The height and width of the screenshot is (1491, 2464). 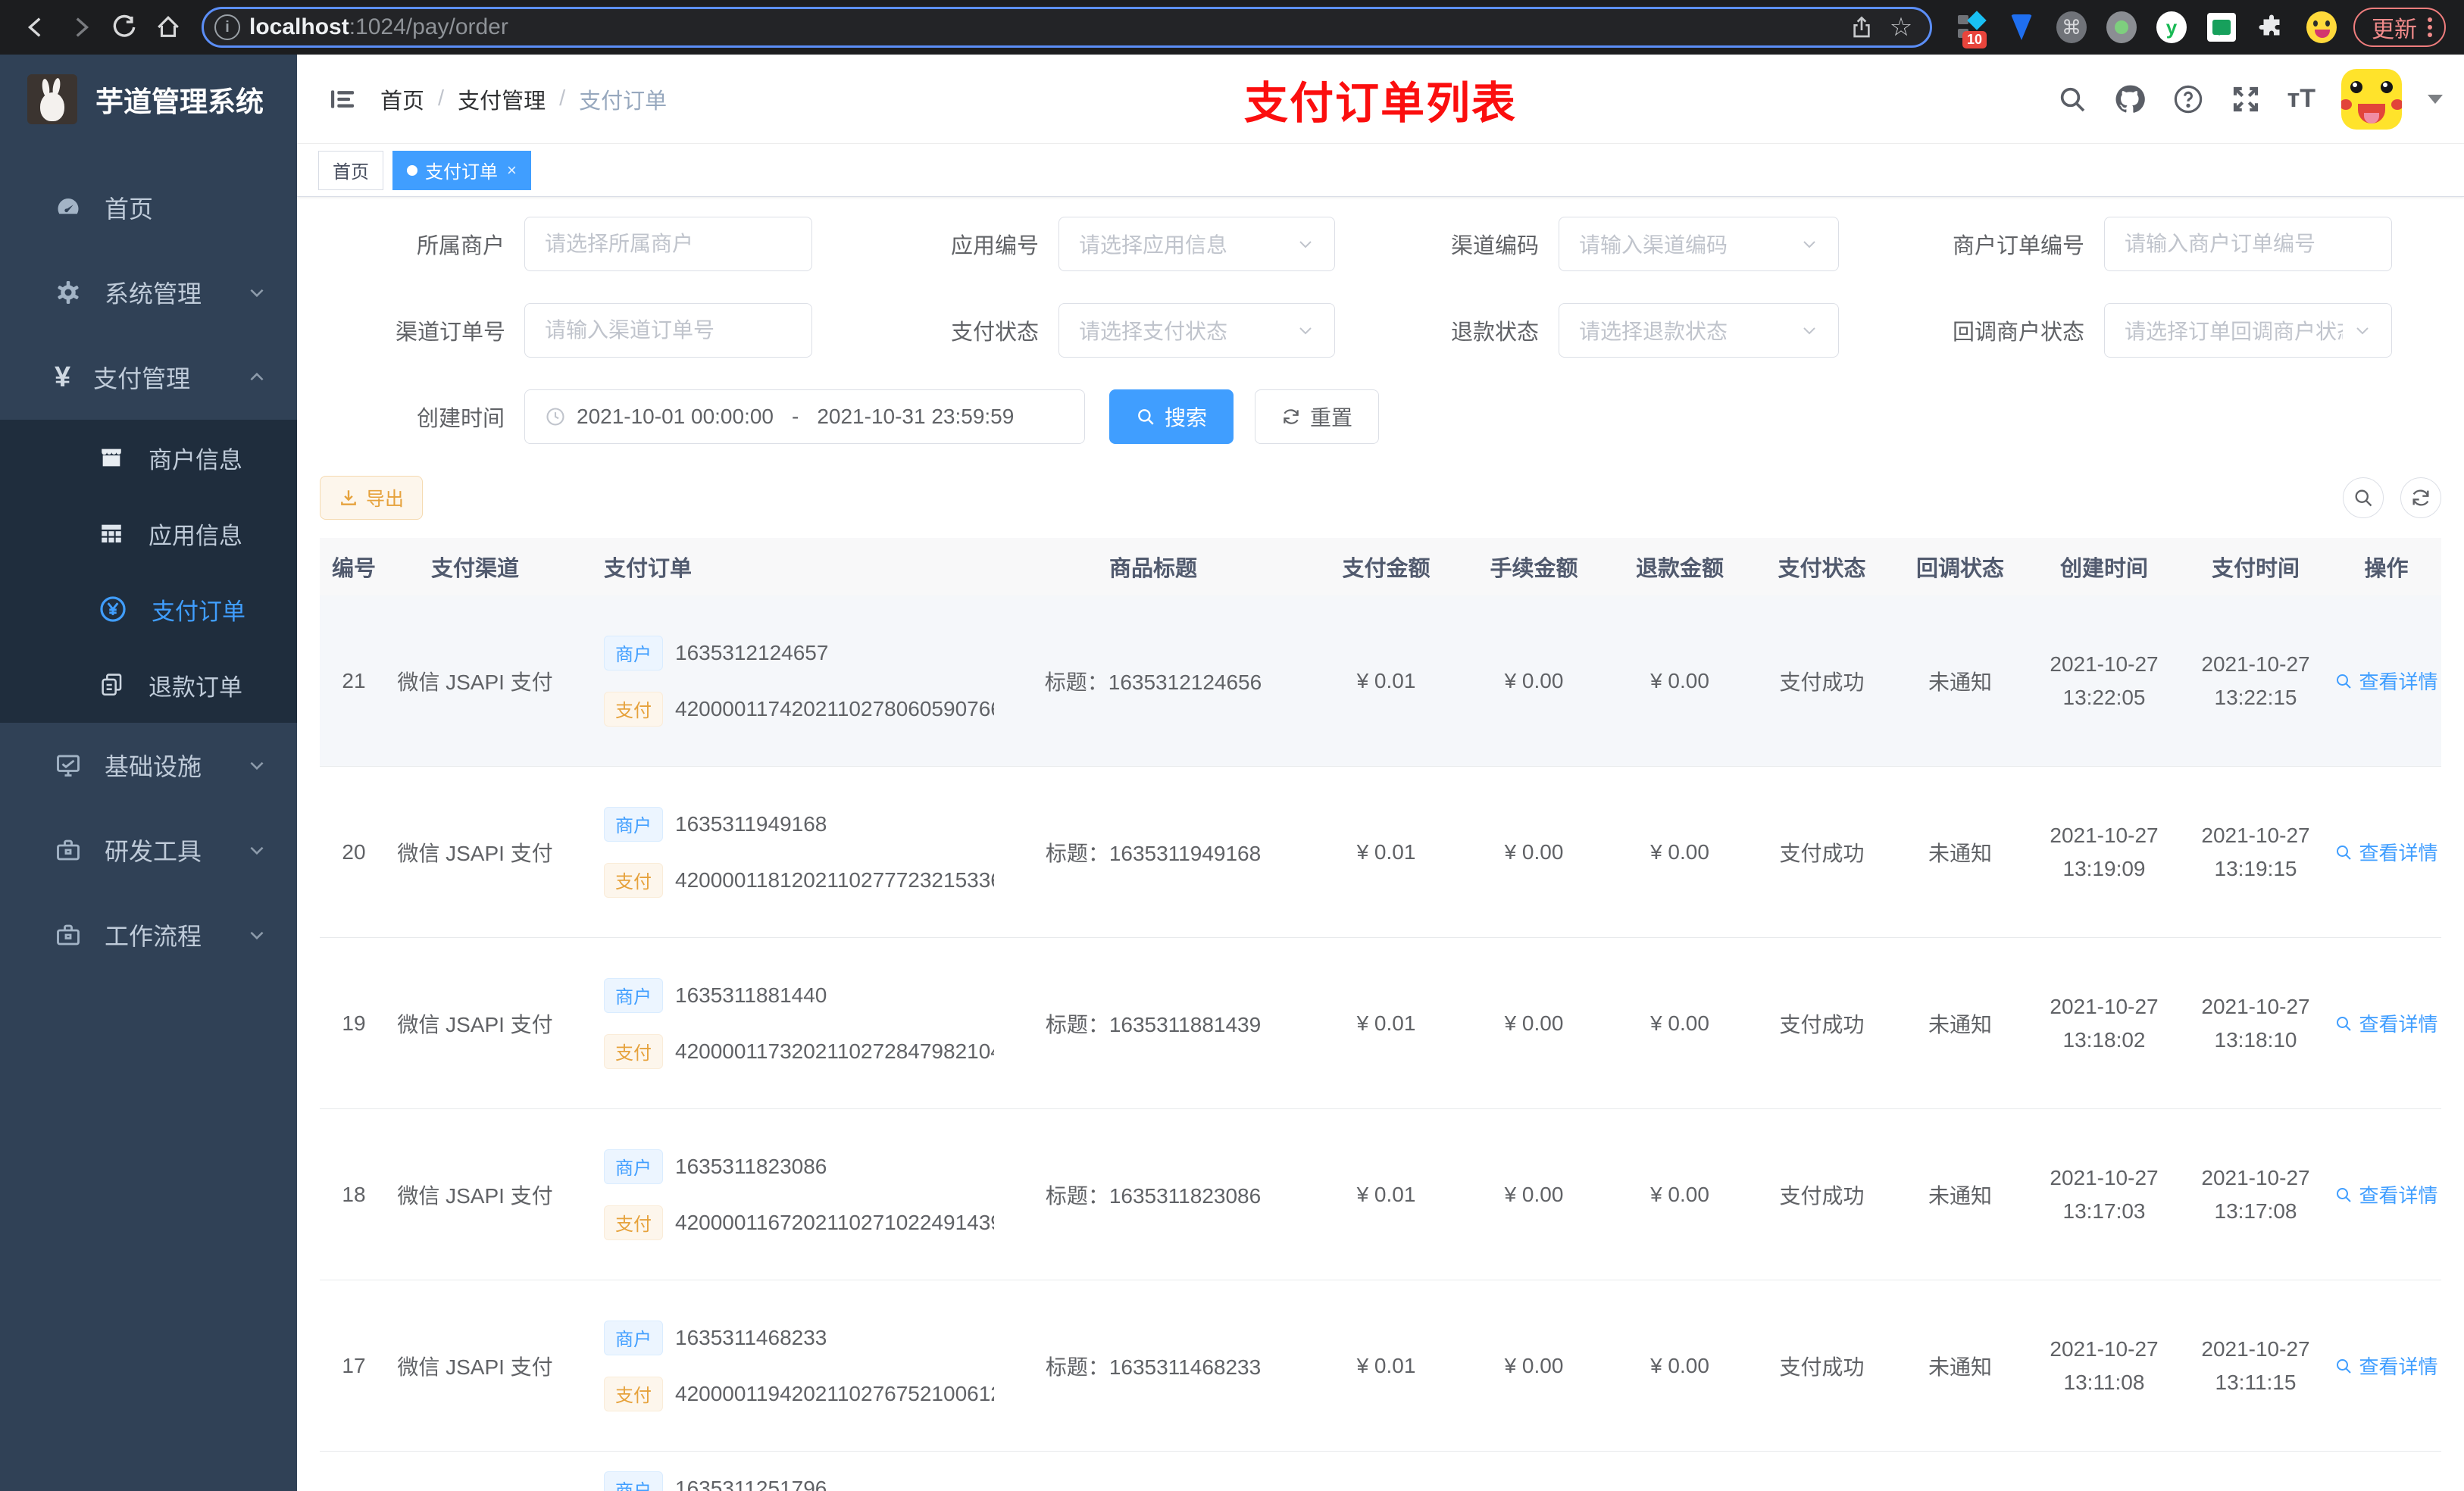 I want to click on channel-order-input, so click(x=668, y=330).